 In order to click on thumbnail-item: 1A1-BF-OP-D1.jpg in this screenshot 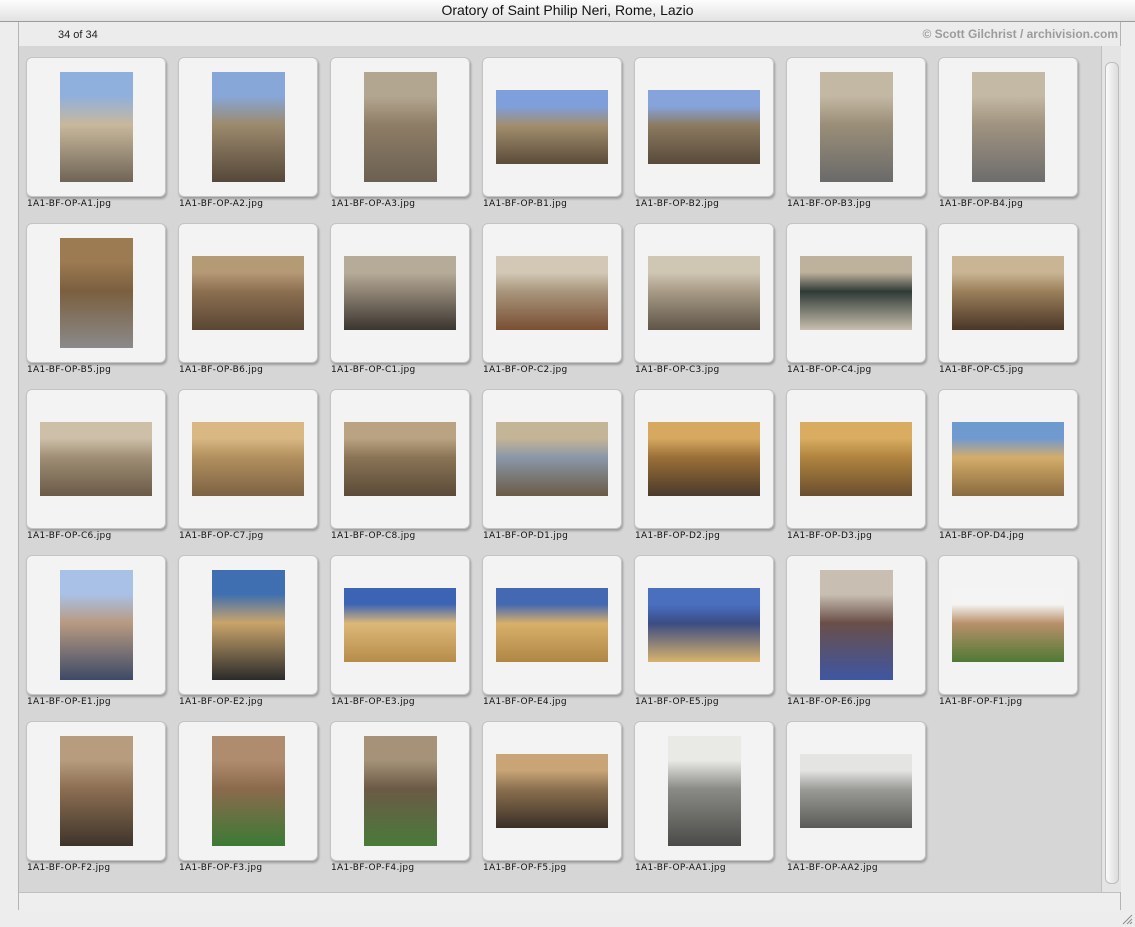, I will do `click(550, 462)`.